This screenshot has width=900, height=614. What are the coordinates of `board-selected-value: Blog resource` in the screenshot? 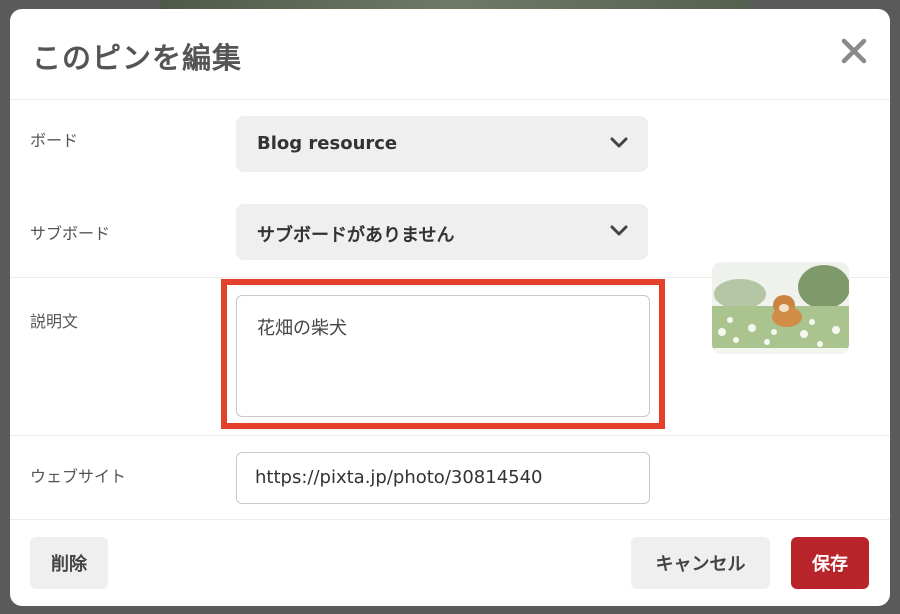 It's located at (327, 143).